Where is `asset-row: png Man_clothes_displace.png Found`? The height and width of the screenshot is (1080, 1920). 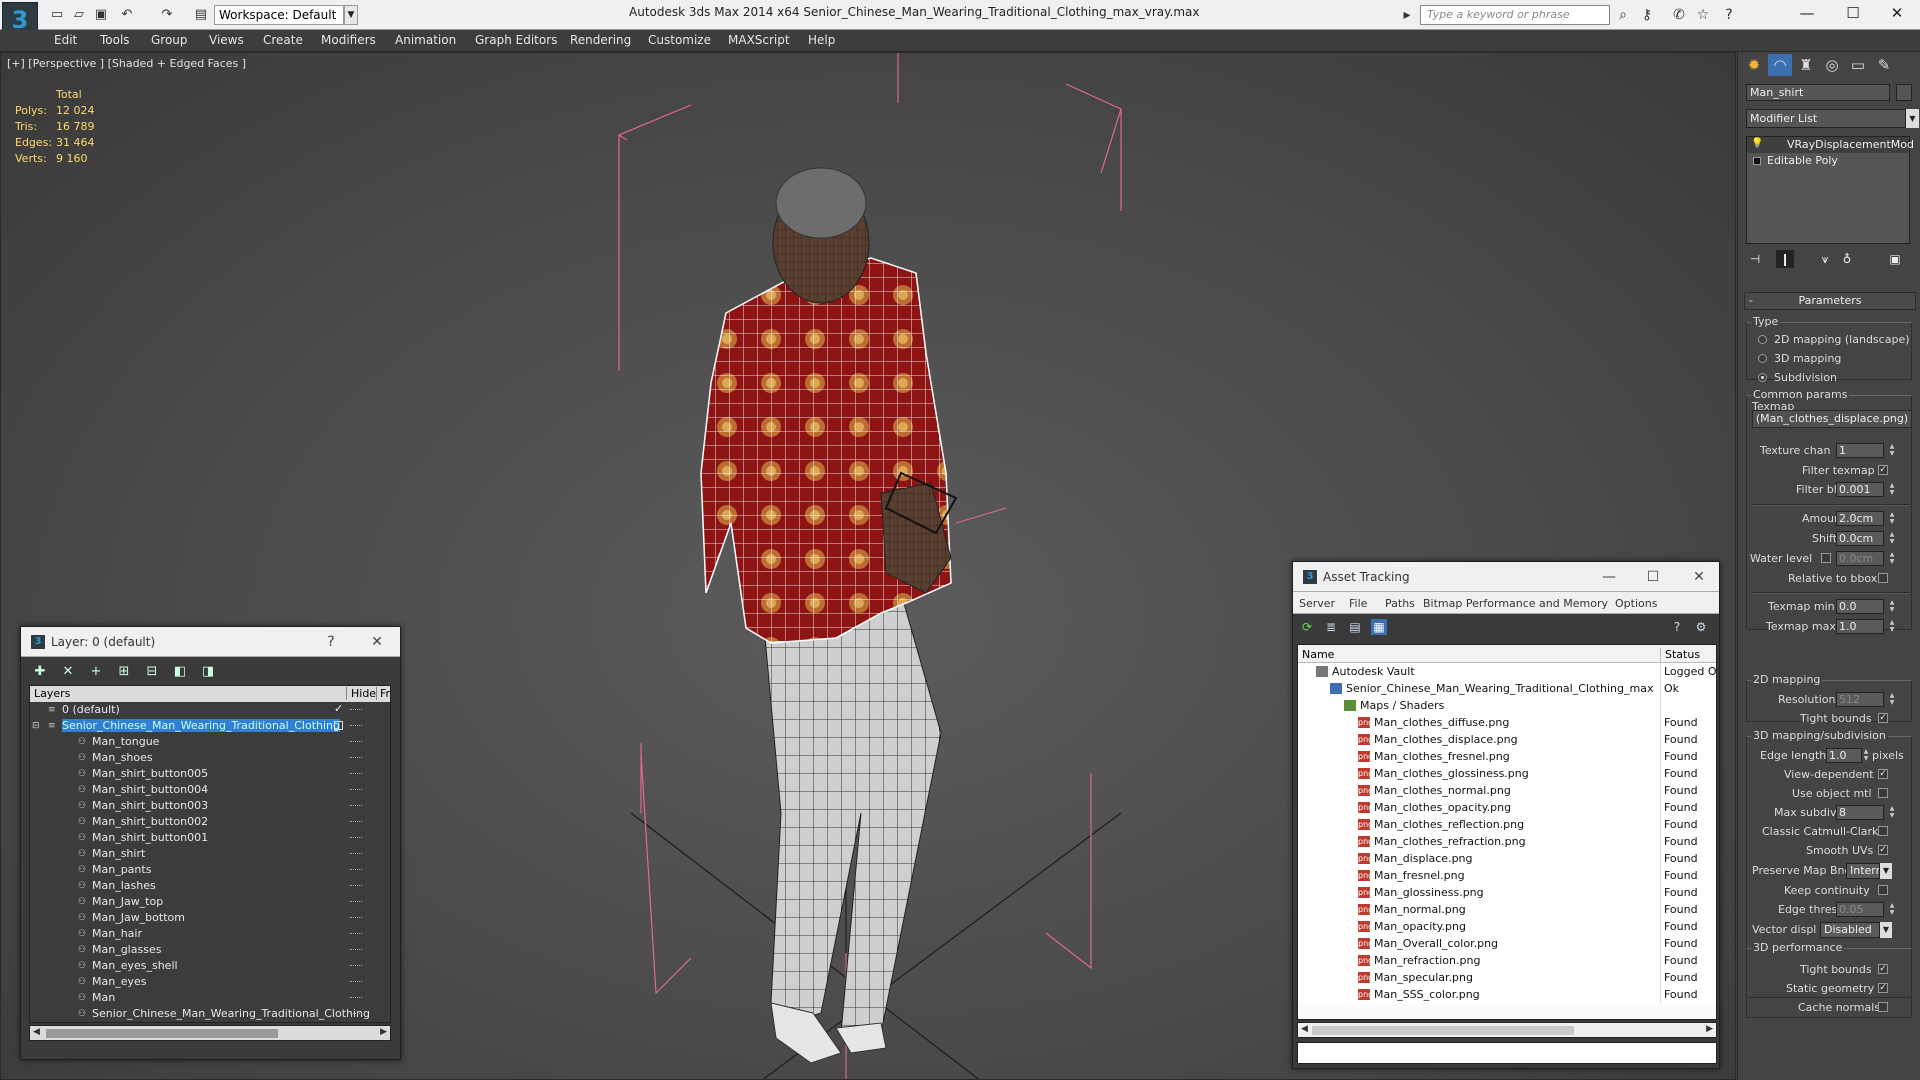 asset-row: png Man_clothes_displace.png Found is located at coordinates (1507, 739).